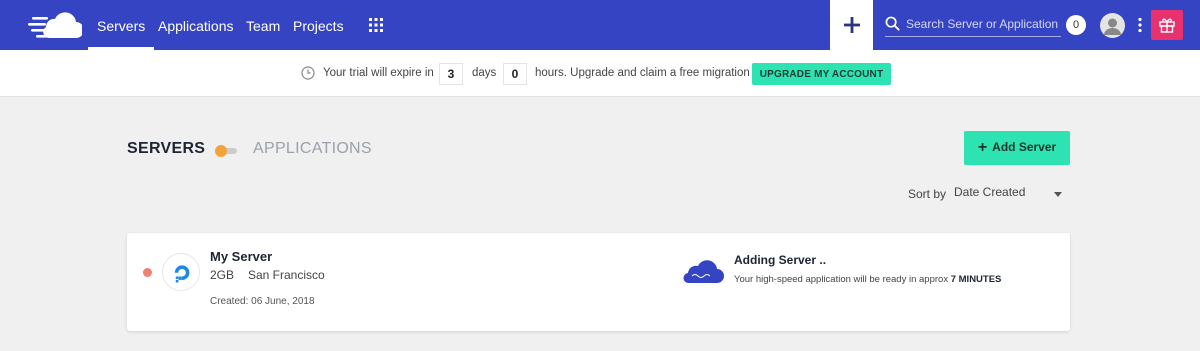 This screenshot has height=351, width=1200. Describe the element at coordinates (1076, 25) in the screenshot. I see `notification-badge: 0` at that location.